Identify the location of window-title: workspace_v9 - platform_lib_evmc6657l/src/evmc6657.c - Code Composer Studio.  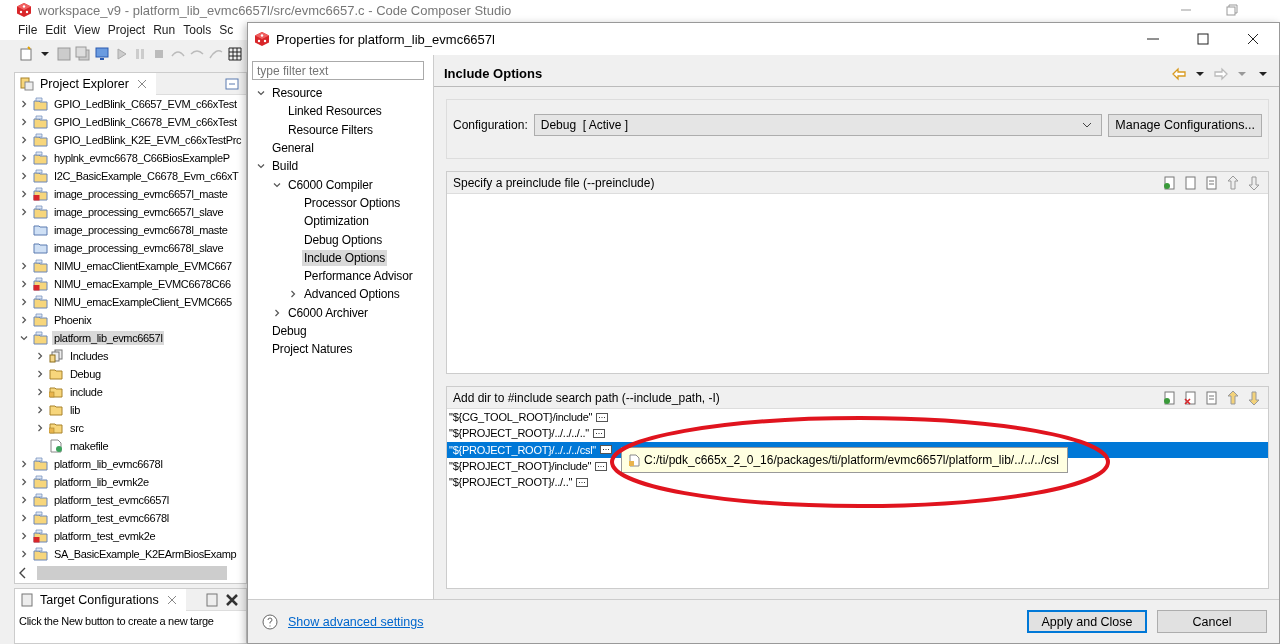
(275, 10).